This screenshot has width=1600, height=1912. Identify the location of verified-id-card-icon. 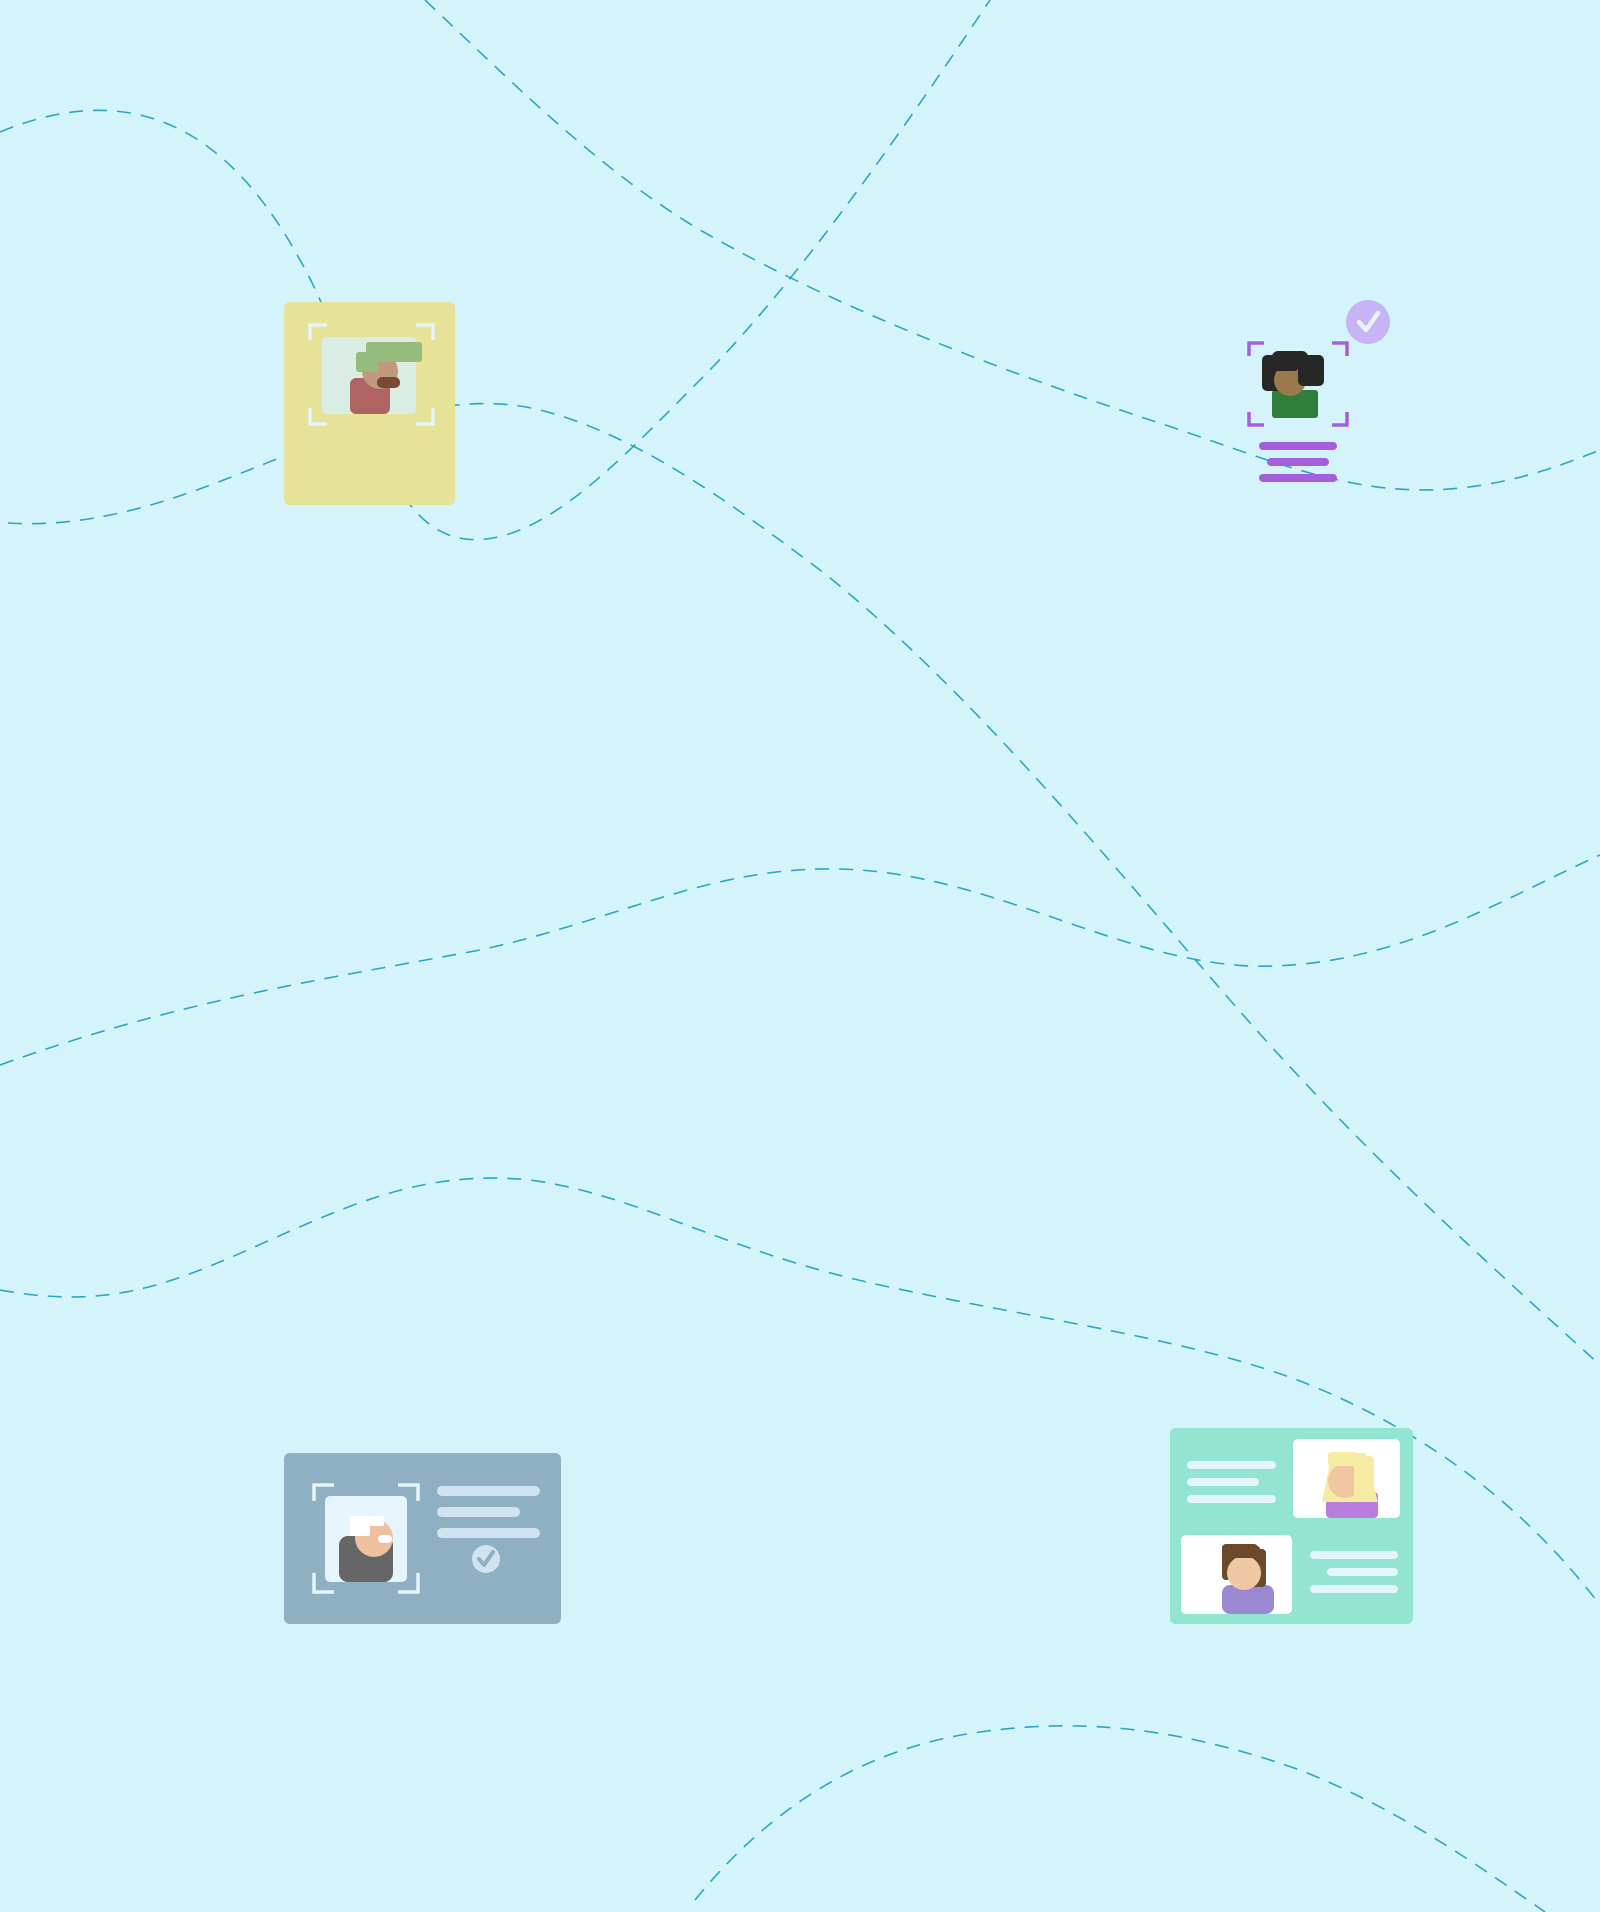
(422, 1538).